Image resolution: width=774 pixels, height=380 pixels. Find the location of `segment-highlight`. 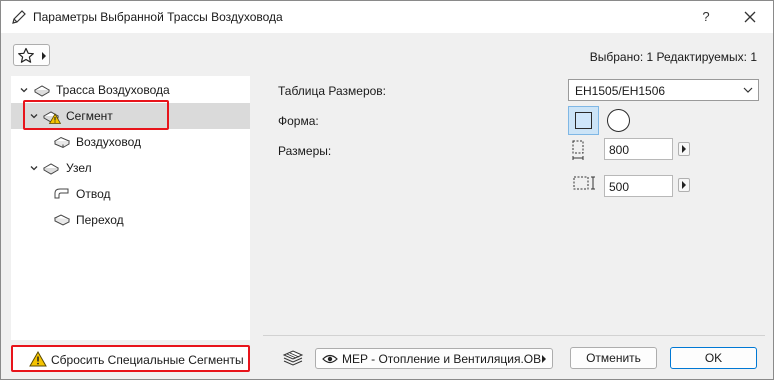

segment-highlight is located at coordinates (96, 115).